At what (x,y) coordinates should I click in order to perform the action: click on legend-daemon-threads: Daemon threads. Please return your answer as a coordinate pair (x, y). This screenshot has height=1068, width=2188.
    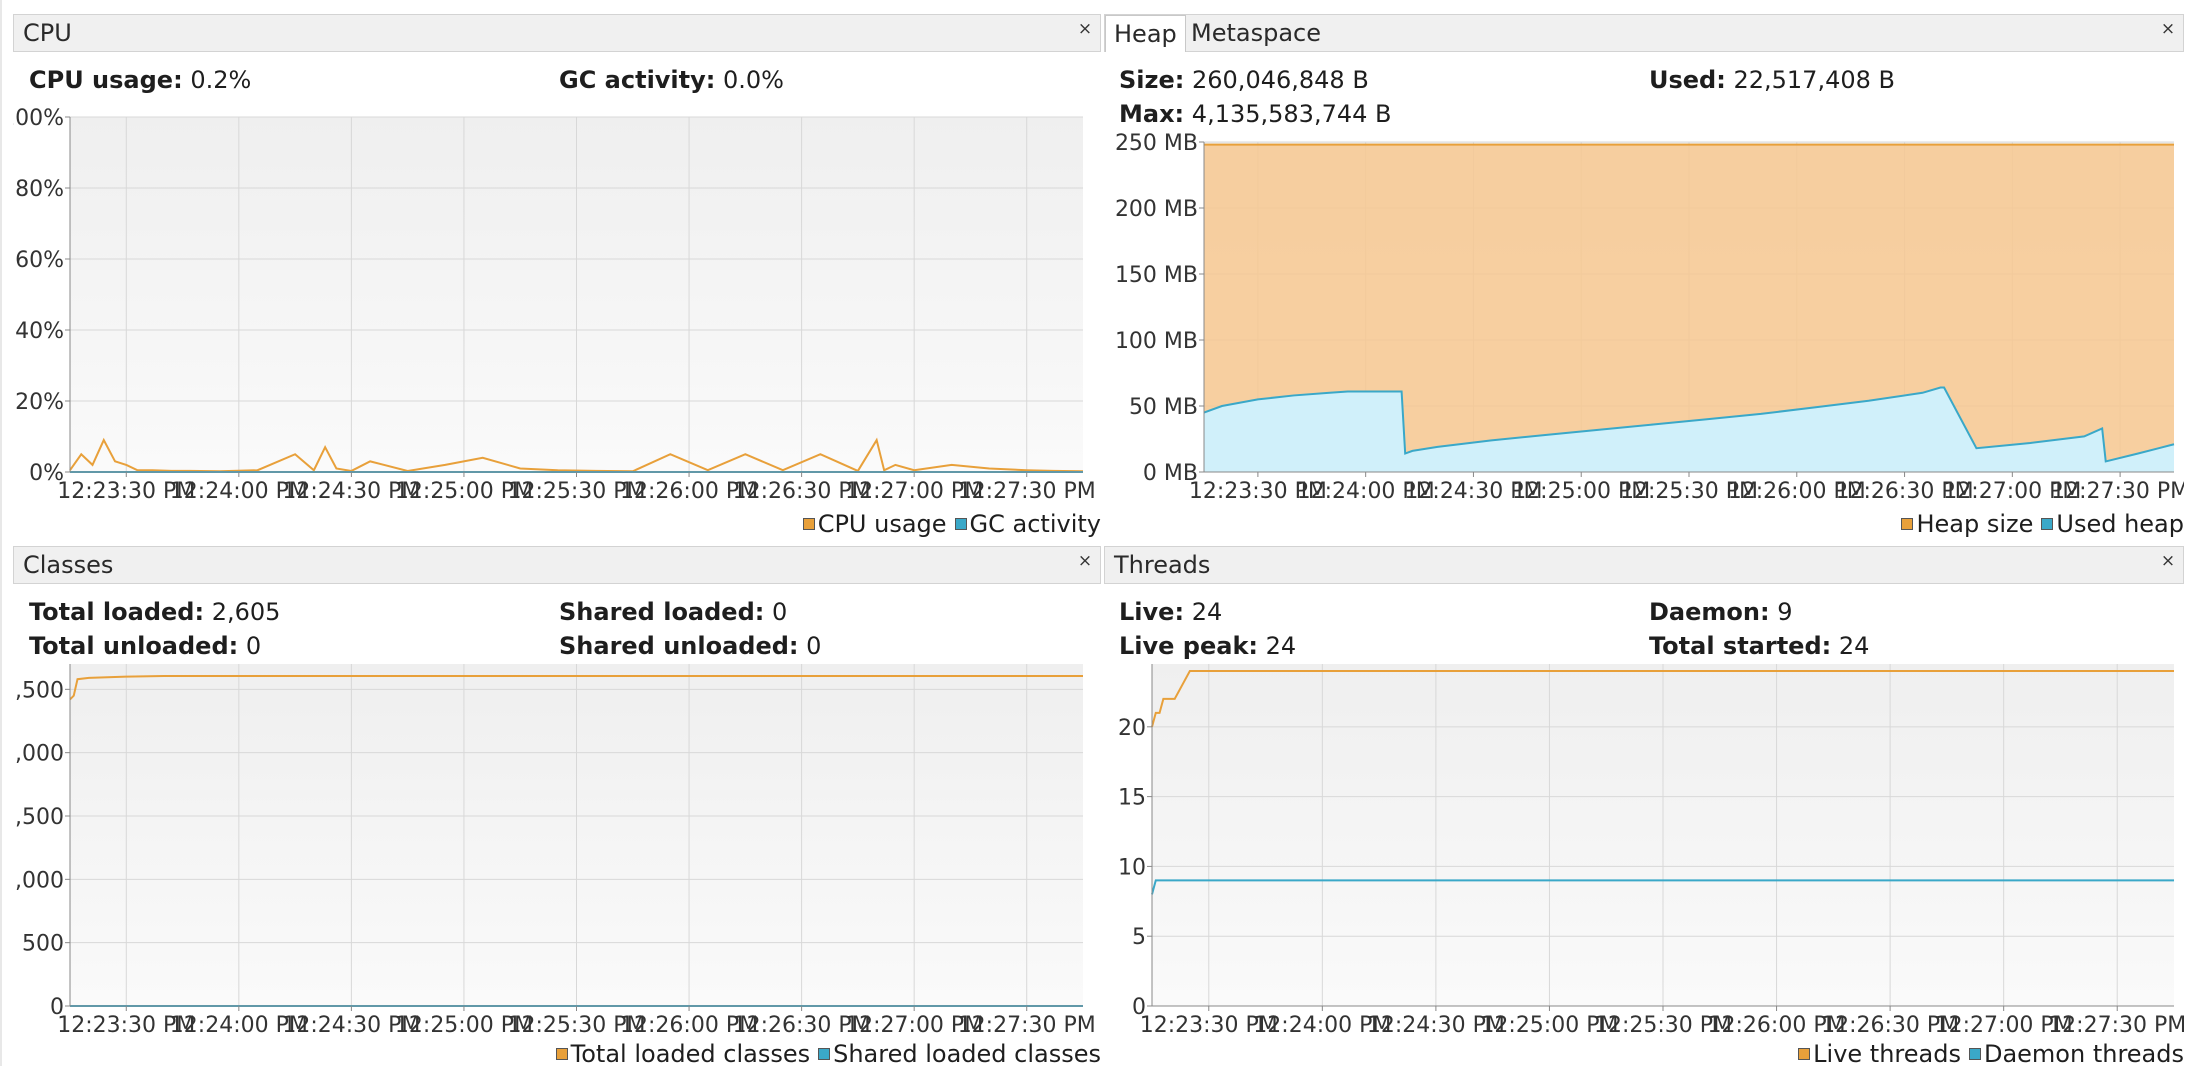
    Looking at the image, I should click on (2076, 1054).